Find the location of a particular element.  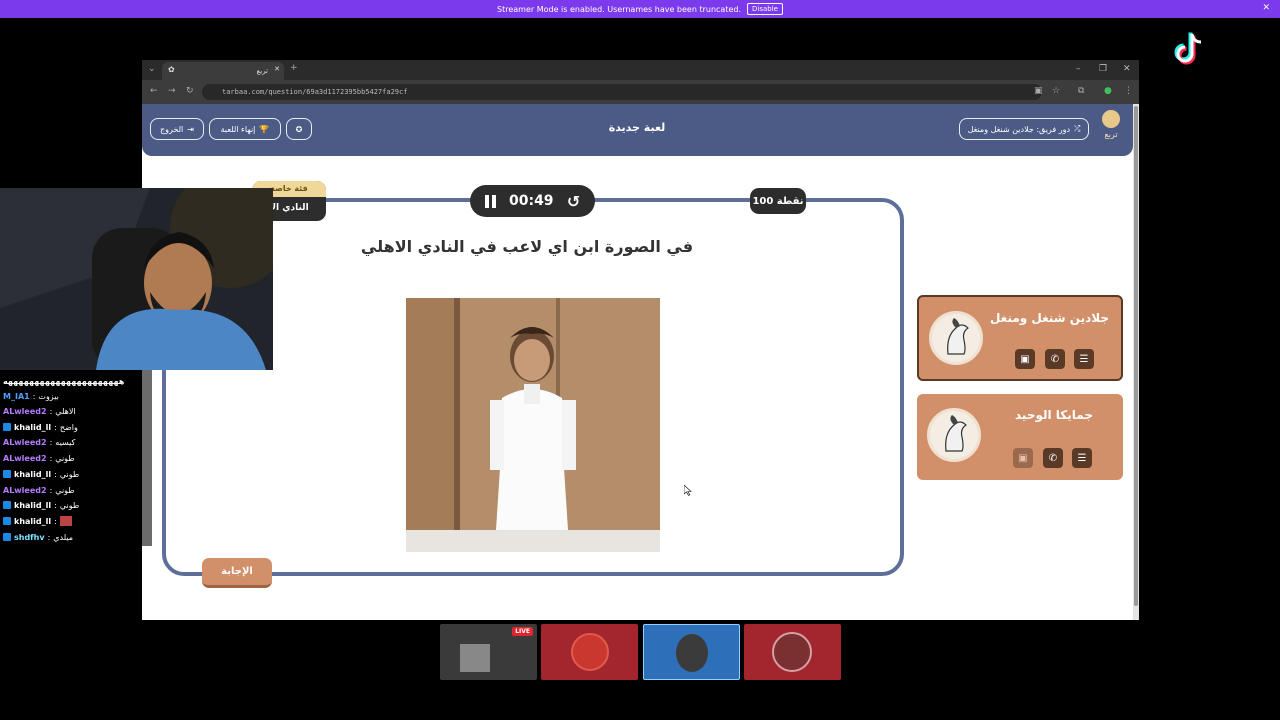

chat-text: ميلدي is located at coordinates (63, 537).